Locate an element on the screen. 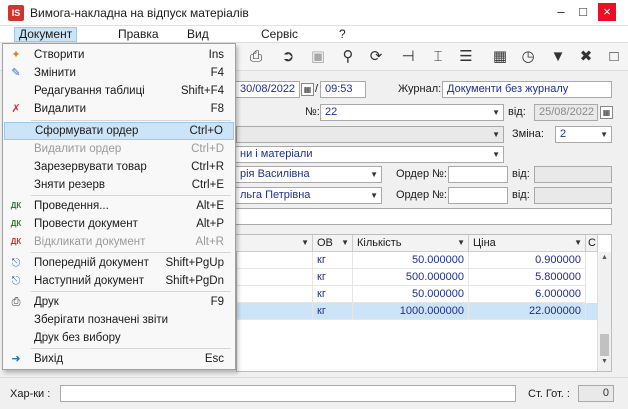 The image size is (628, 409). menu-item-delete-order: Видалити ордер Ctrl+D is located at coordinates (119, 149).